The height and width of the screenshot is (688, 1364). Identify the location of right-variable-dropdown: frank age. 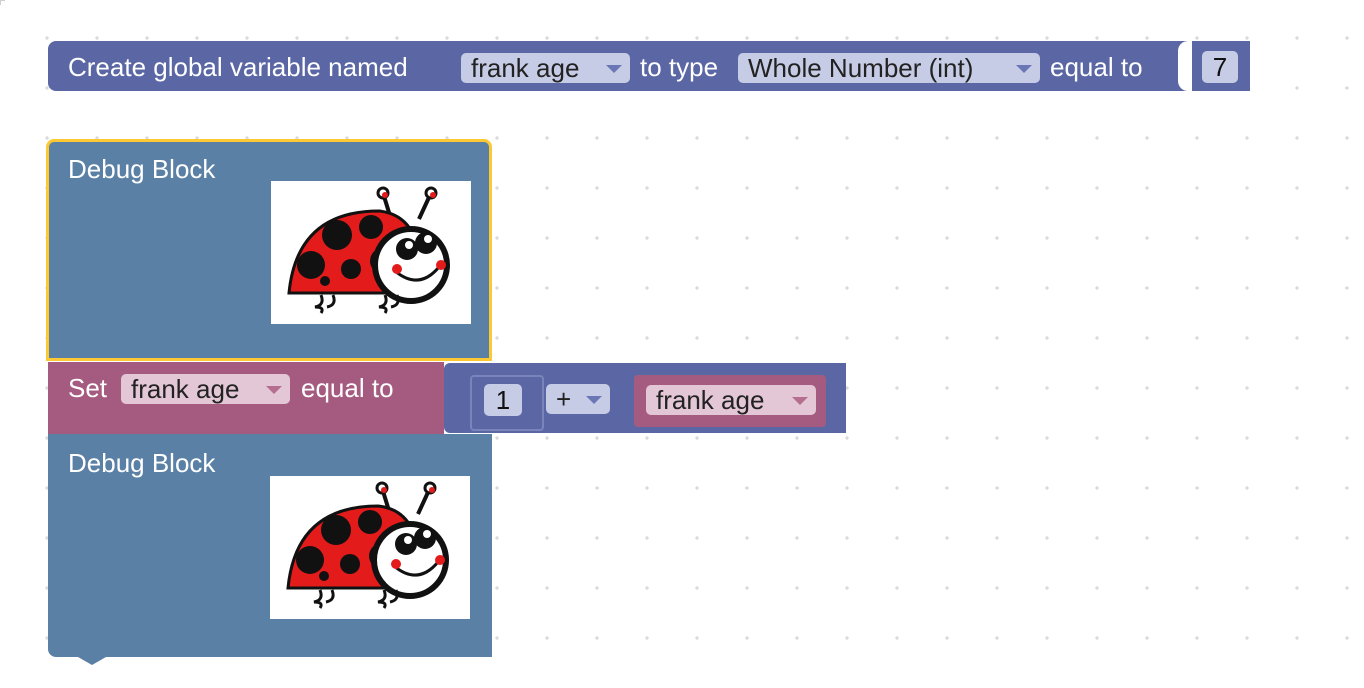
(731, 400).